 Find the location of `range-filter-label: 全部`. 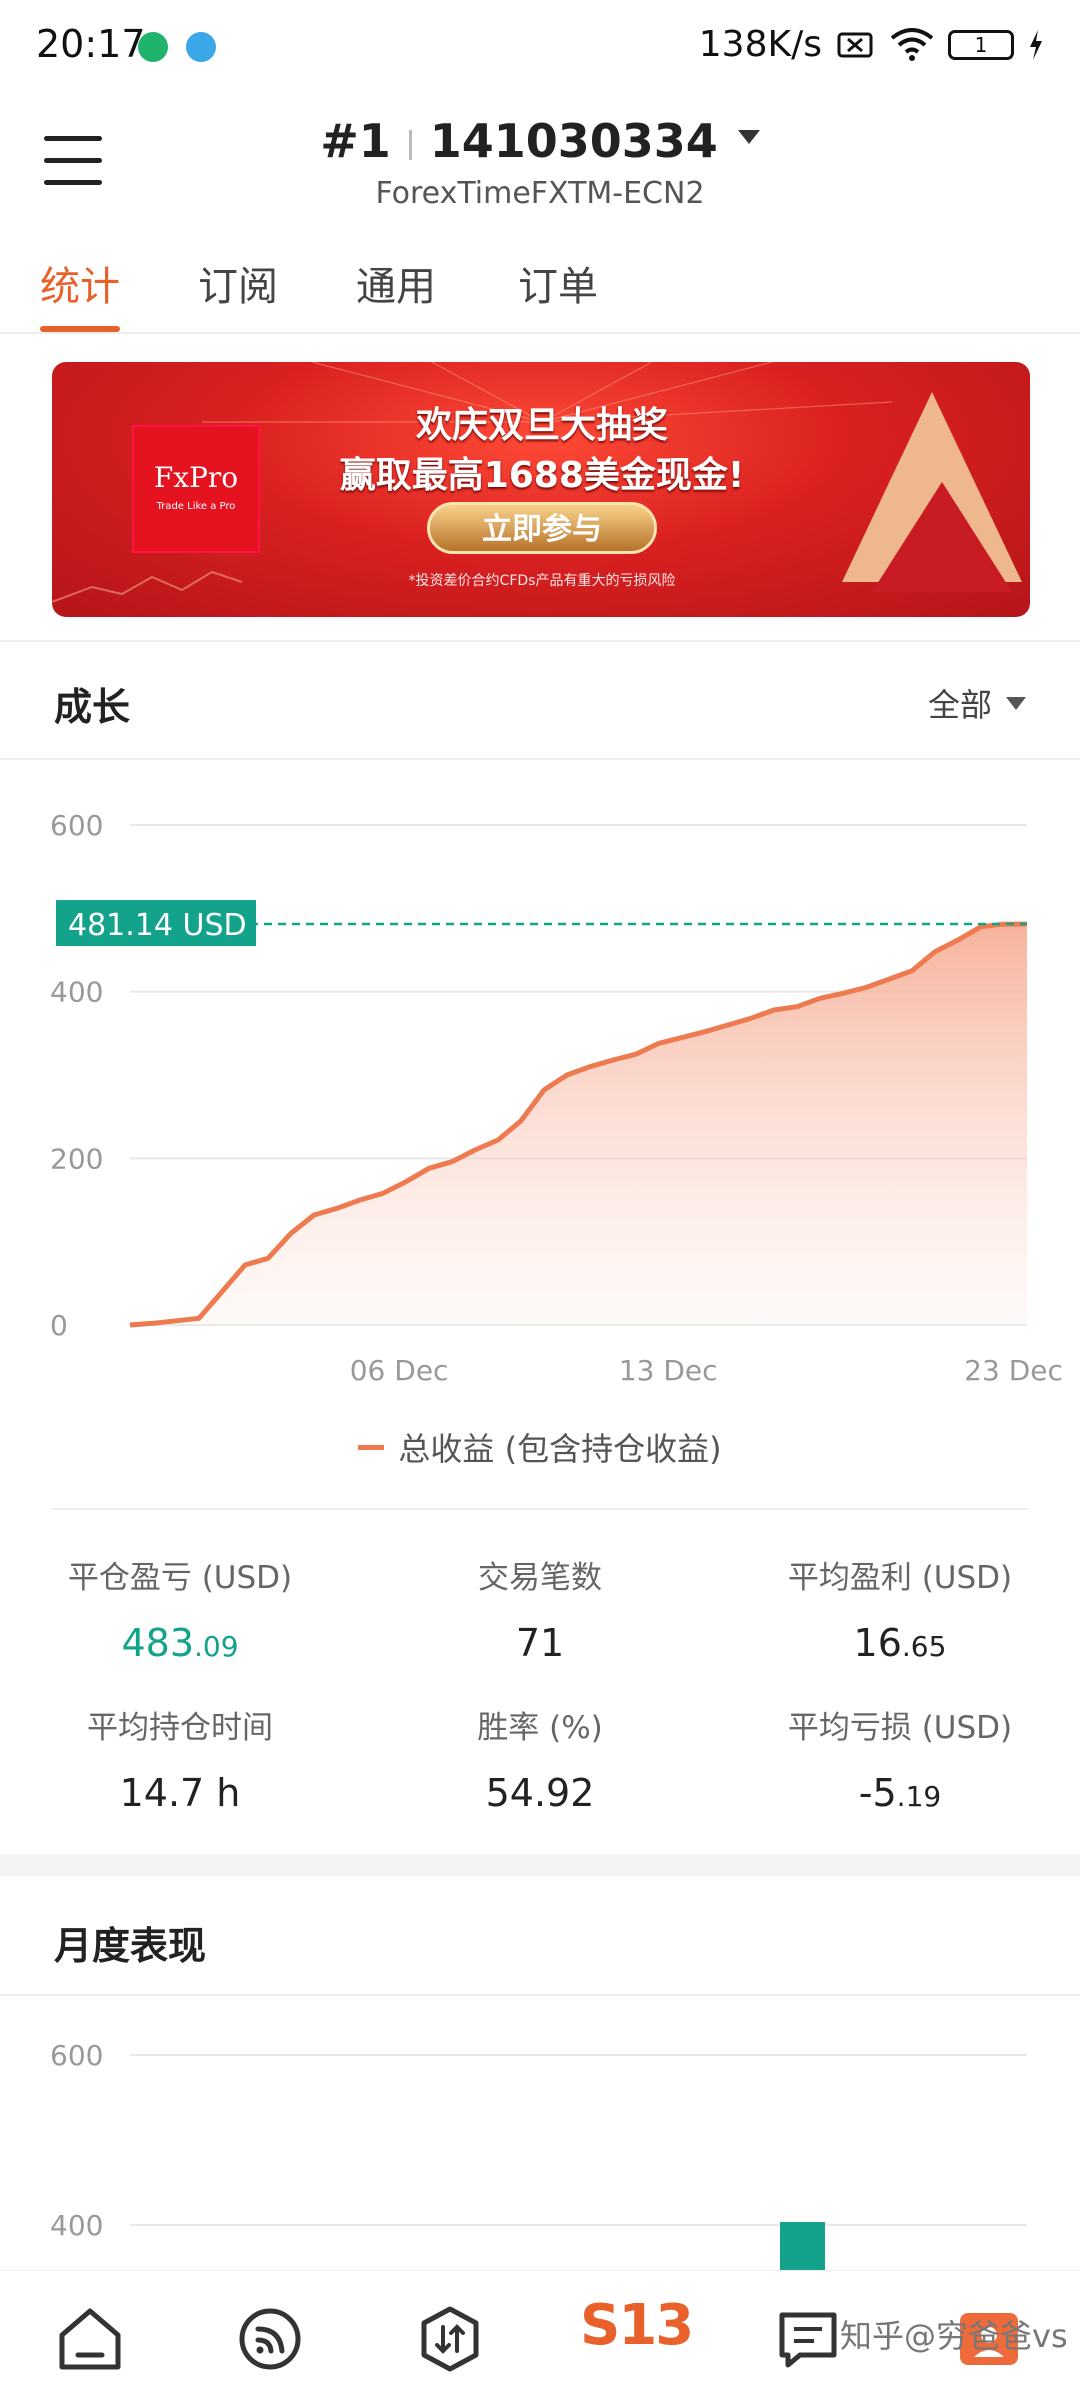

range-filter-label: 全部 is located at coordinates (959, 705).